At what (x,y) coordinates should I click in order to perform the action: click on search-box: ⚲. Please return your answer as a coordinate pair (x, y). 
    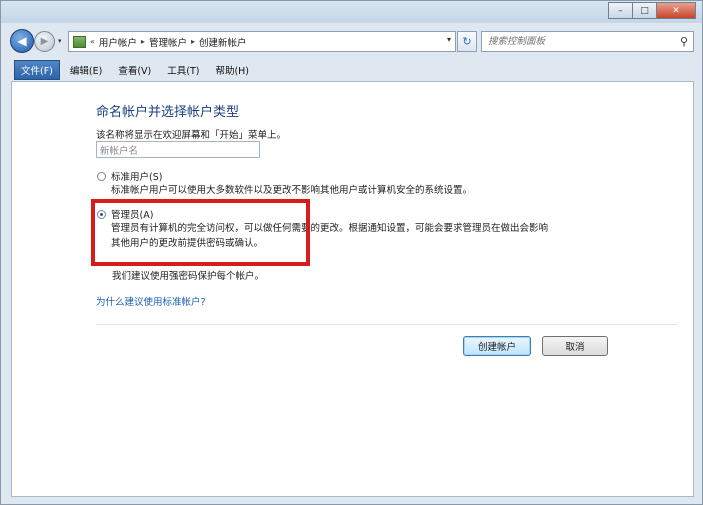
    Looking at the image, I should click on (587, 41).